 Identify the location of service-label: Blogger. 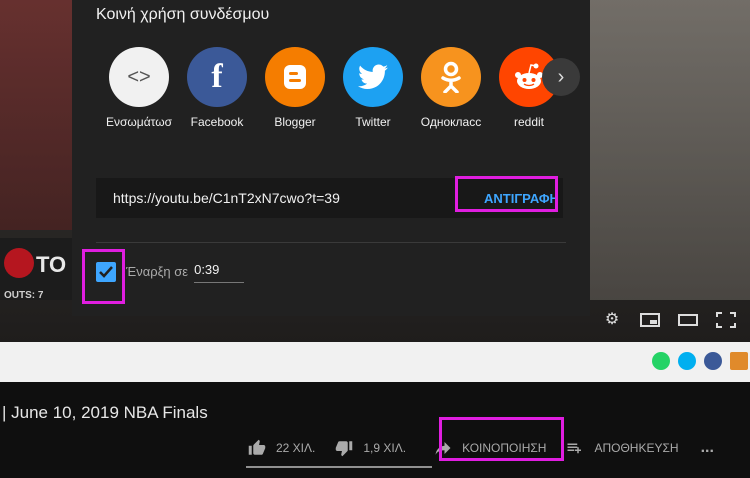
(295, 122).